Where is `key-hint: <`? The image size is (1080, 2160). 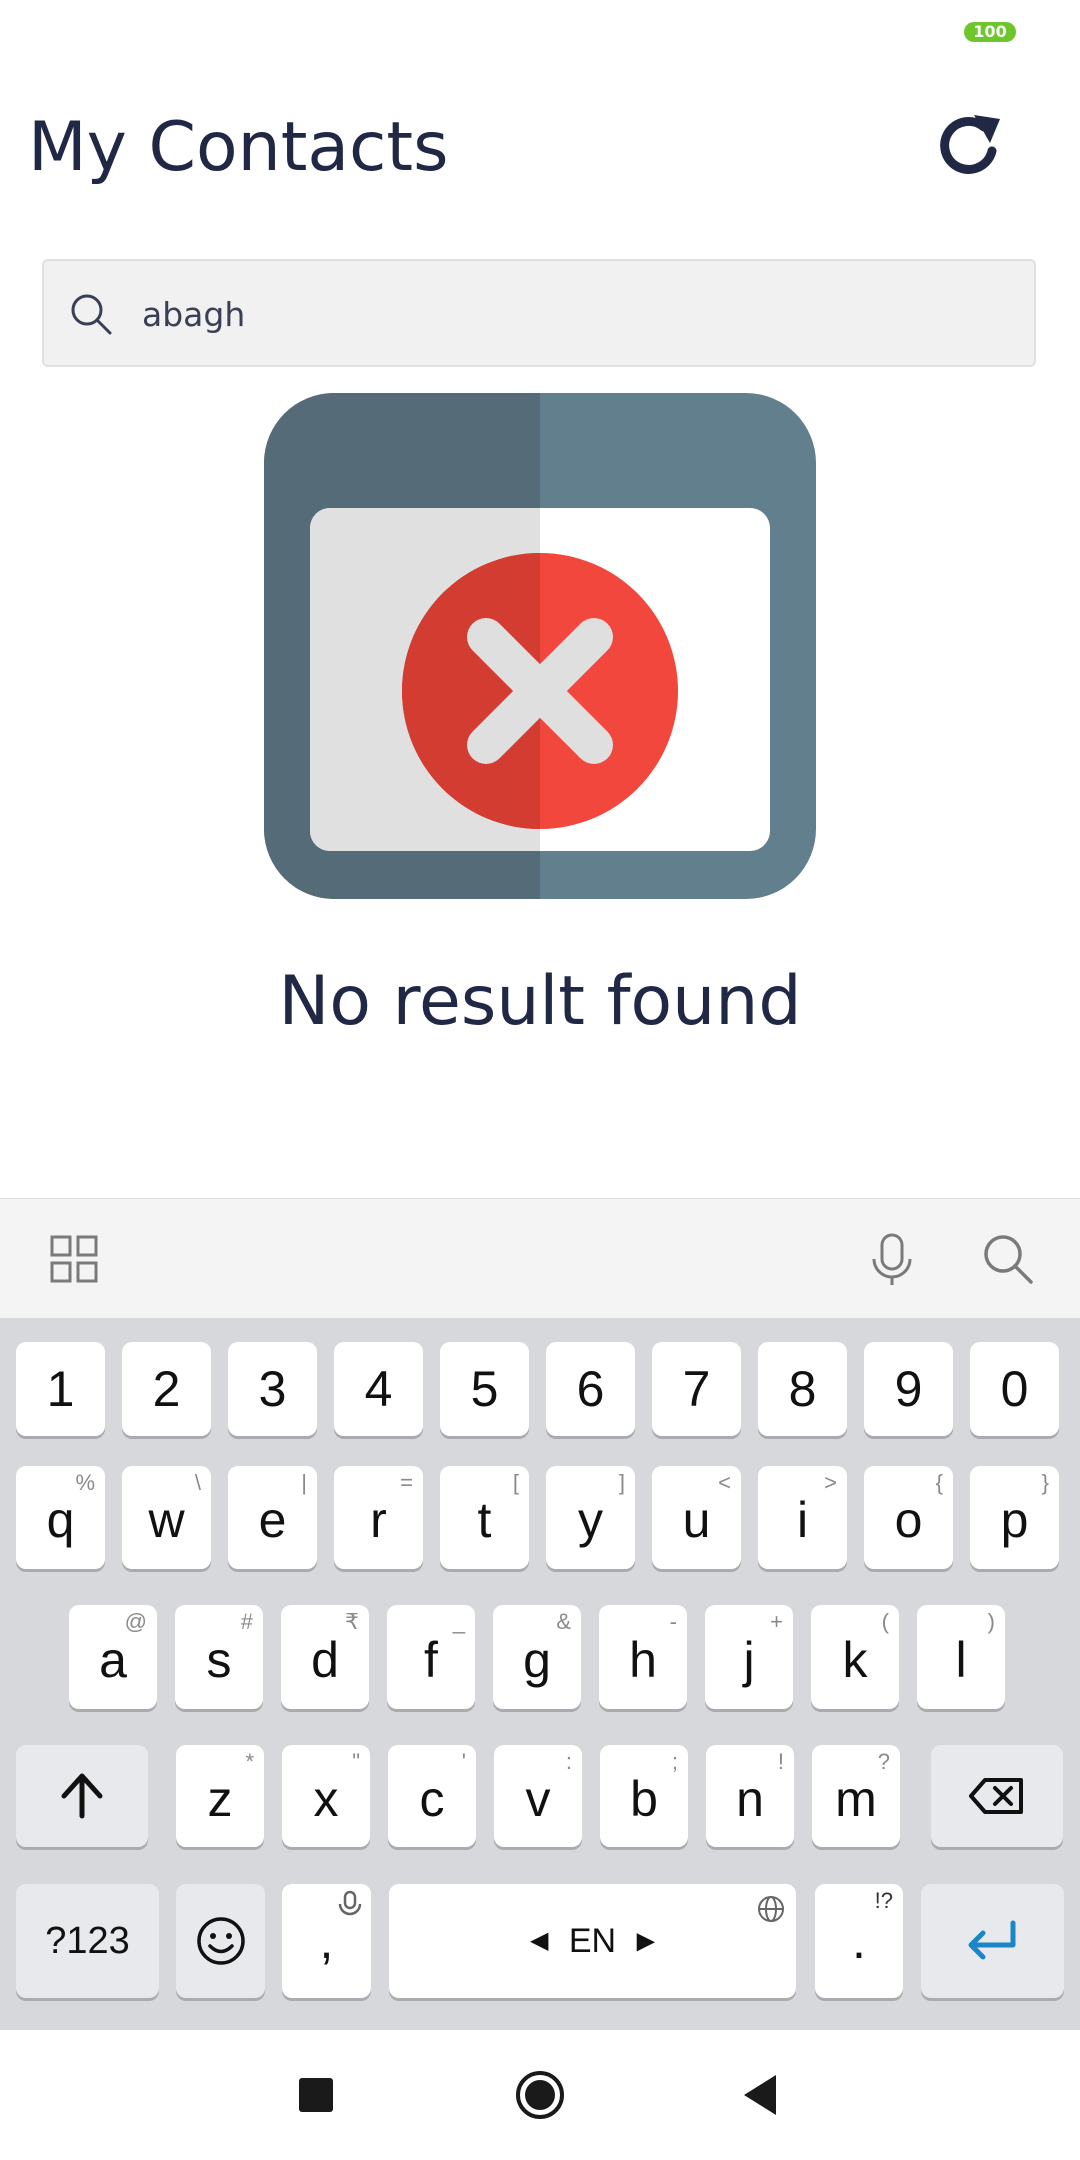 key-hint: < is located at coordinates (724, 1482).